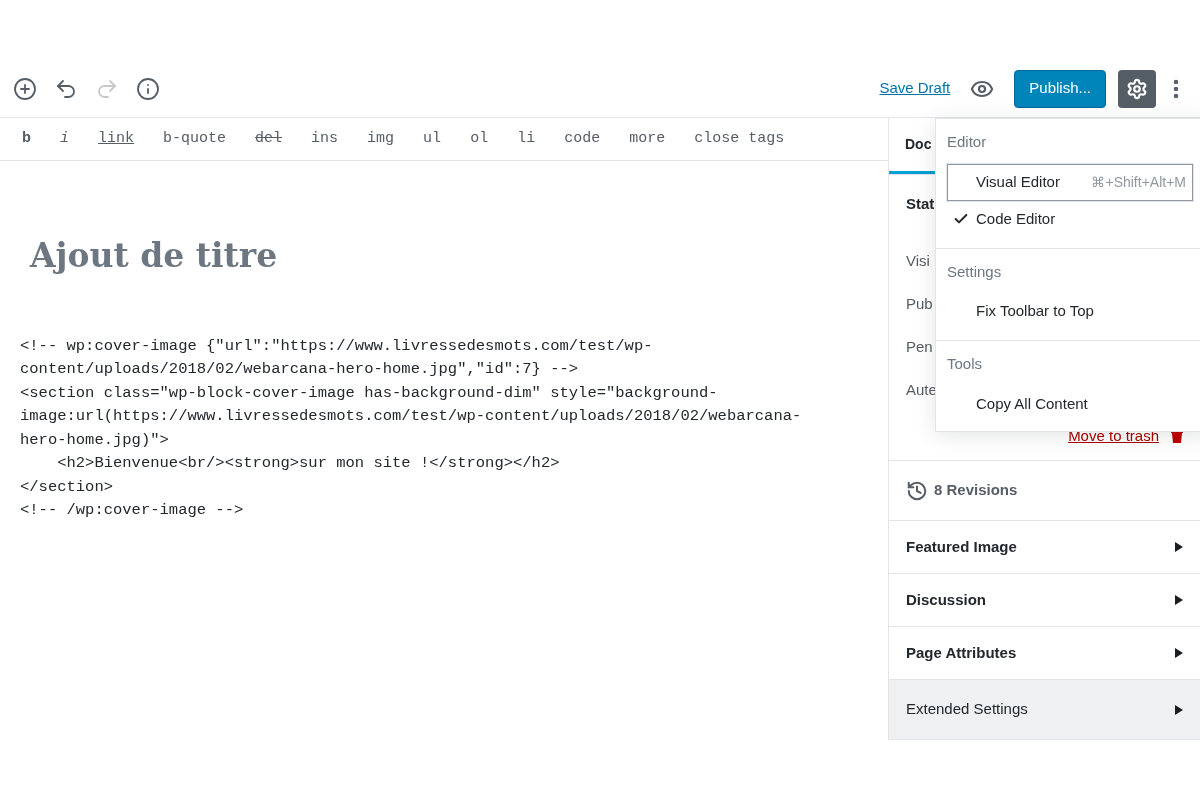 The image size is (1200, 800). I want to click on status-heading: Stat, so click(920, 204).